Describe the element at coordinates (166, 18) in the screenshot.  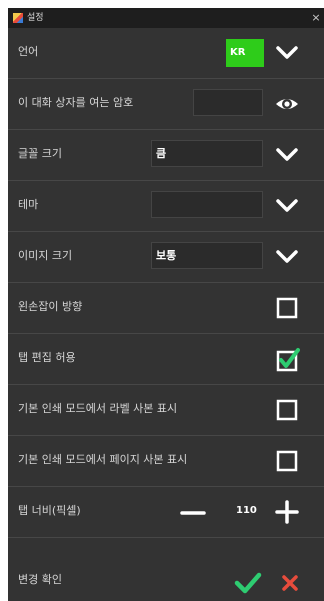
I see `title-bar: 설정 ×` at that location.